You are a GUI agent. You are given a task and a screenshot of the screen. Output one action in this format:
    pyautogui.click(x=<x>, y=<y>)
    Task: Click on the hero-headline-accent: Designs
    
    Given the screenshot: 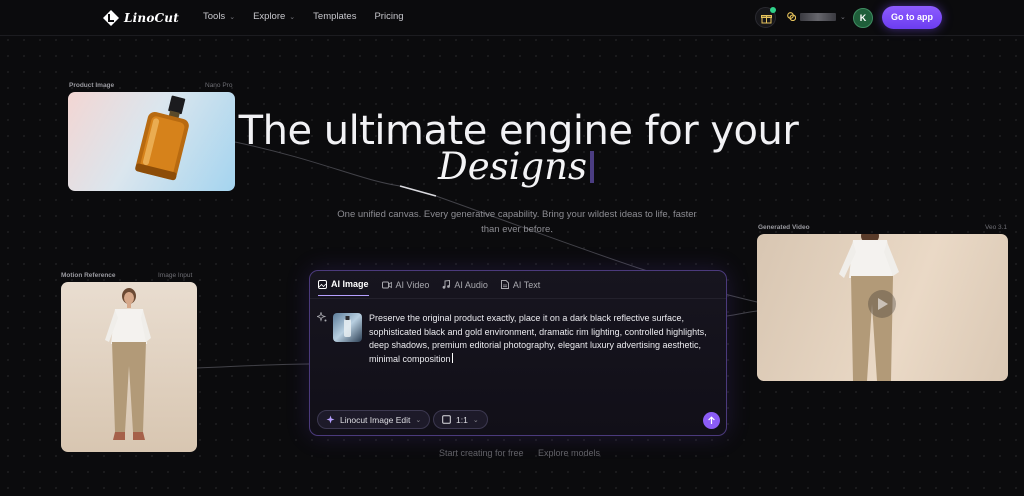 What is the action you would take?
    pyautogui.click(x=512, y=166)
    